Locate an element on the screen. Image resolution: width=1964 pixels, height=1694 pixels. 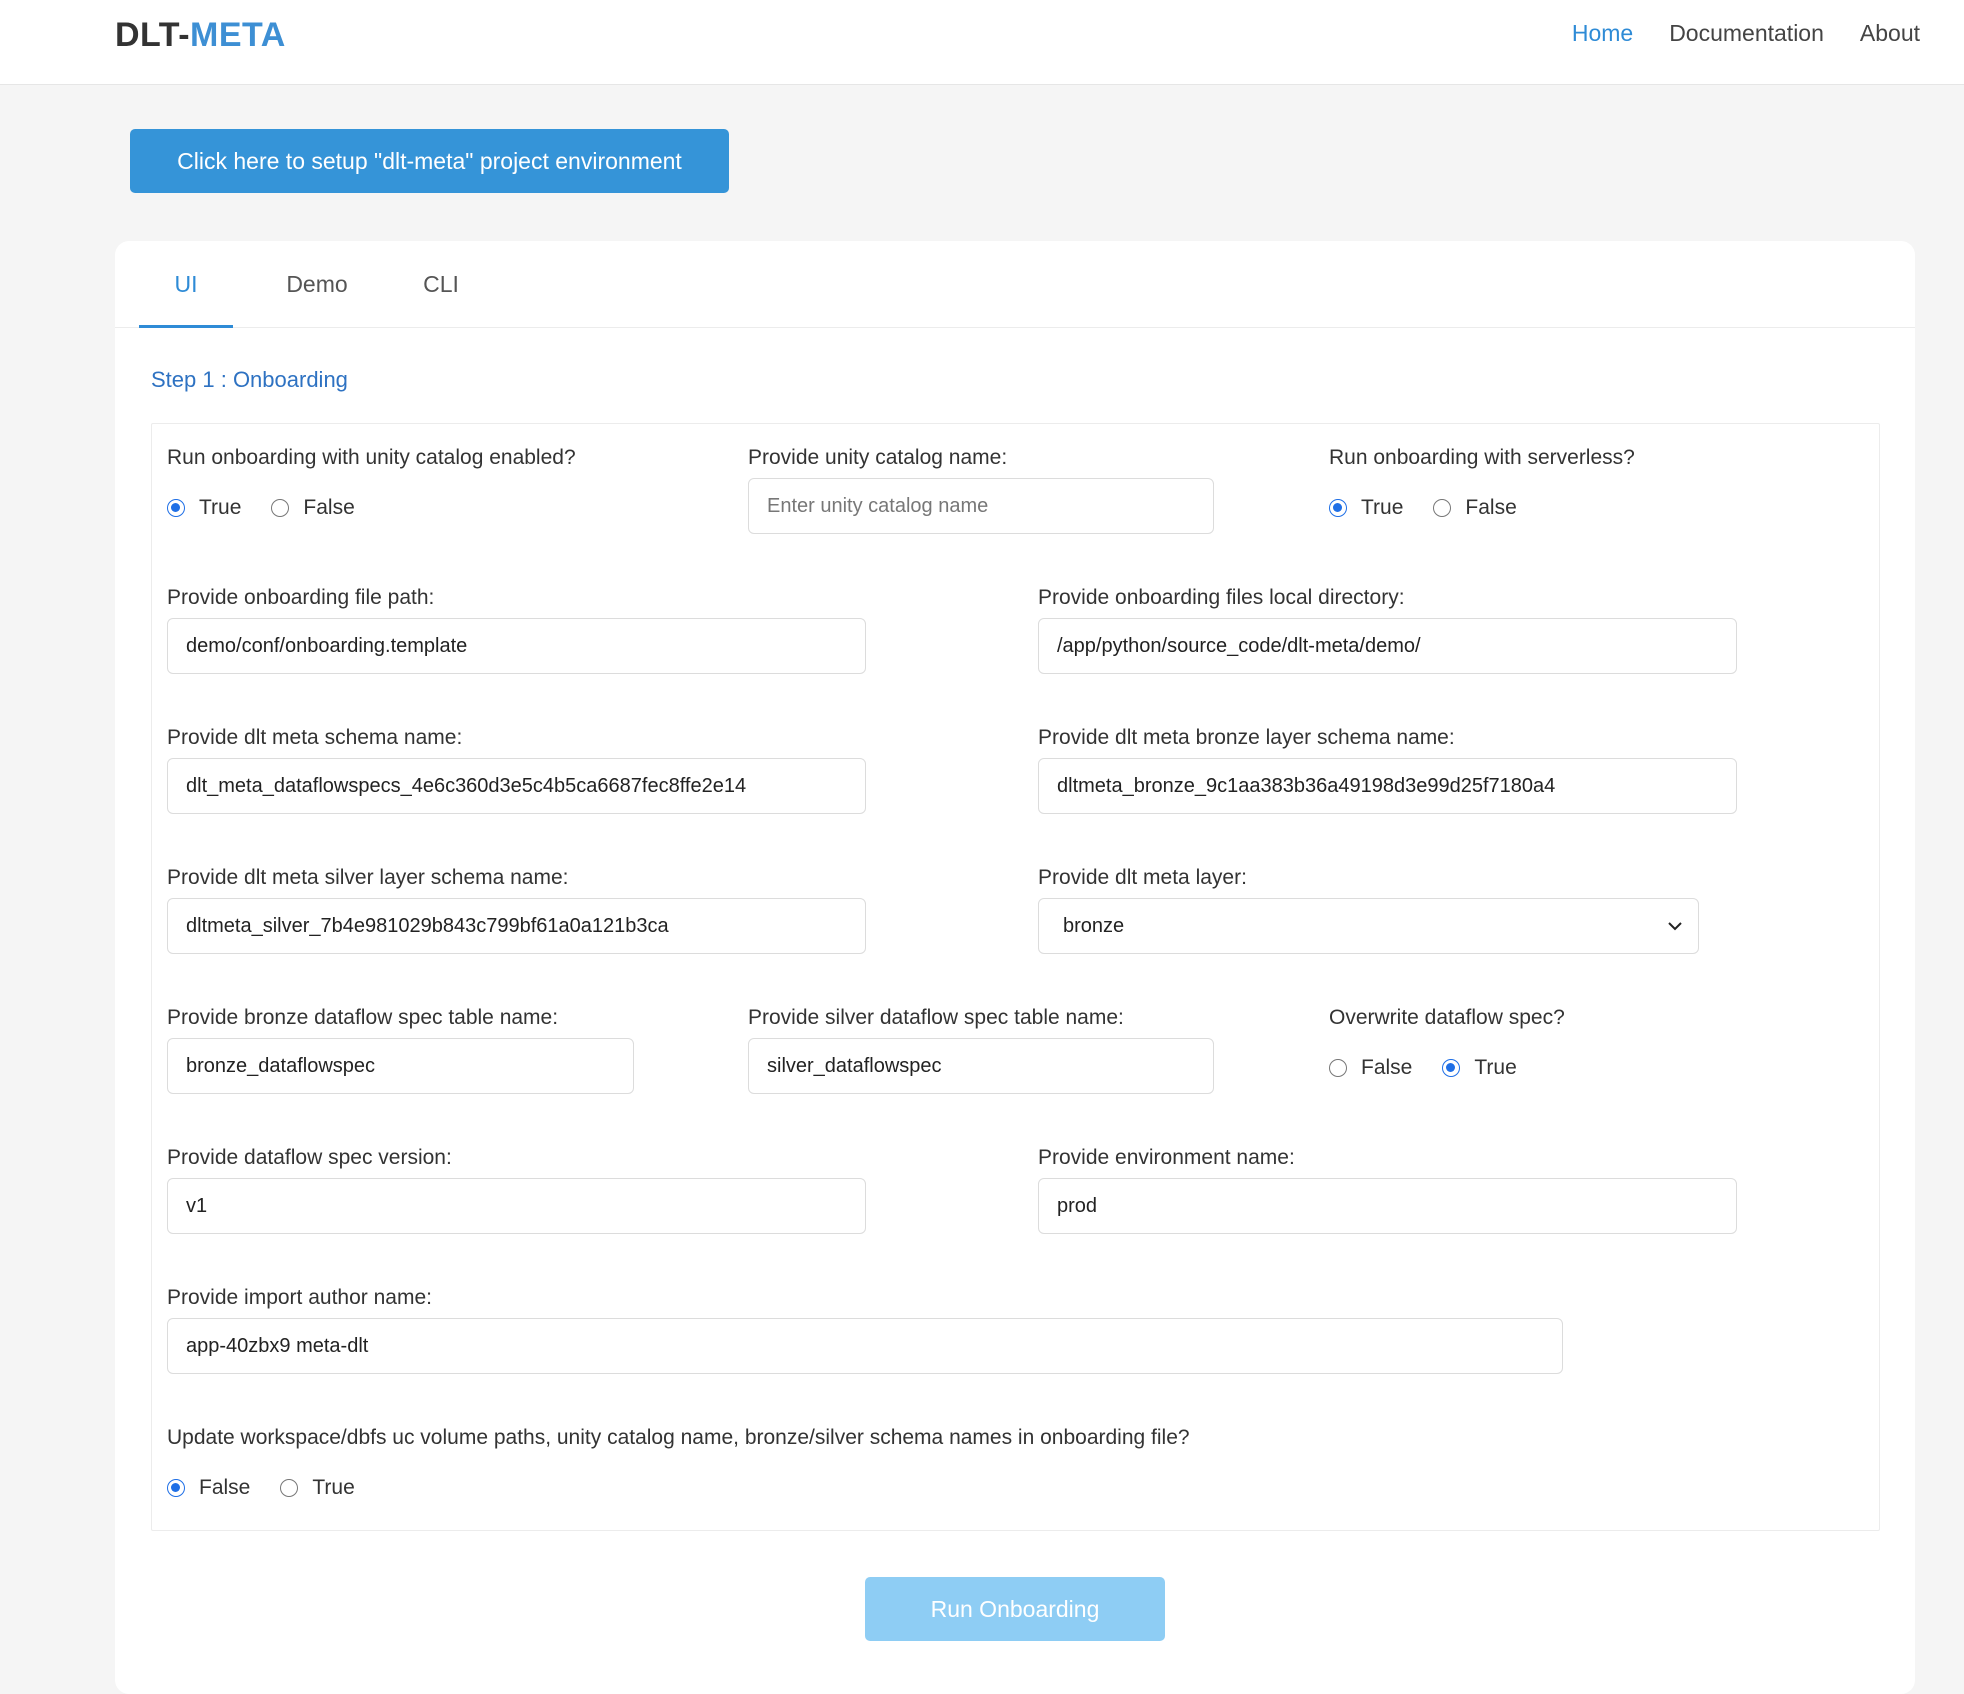
update-paths-false-option: False is located at coordinates (208, 1488).